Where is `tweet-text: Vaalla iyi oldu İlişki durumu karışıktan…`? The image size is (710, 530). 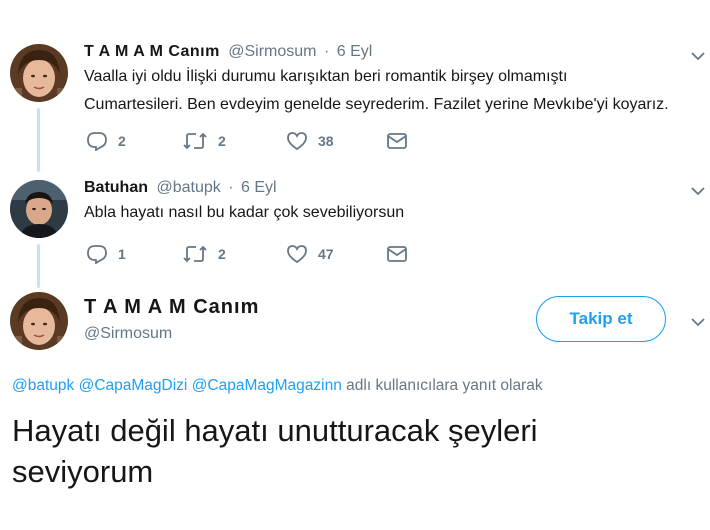
tweet-text: Vaalla iyi oldu İlişki durumu karışıktan… is located at coordinates (376, 90).